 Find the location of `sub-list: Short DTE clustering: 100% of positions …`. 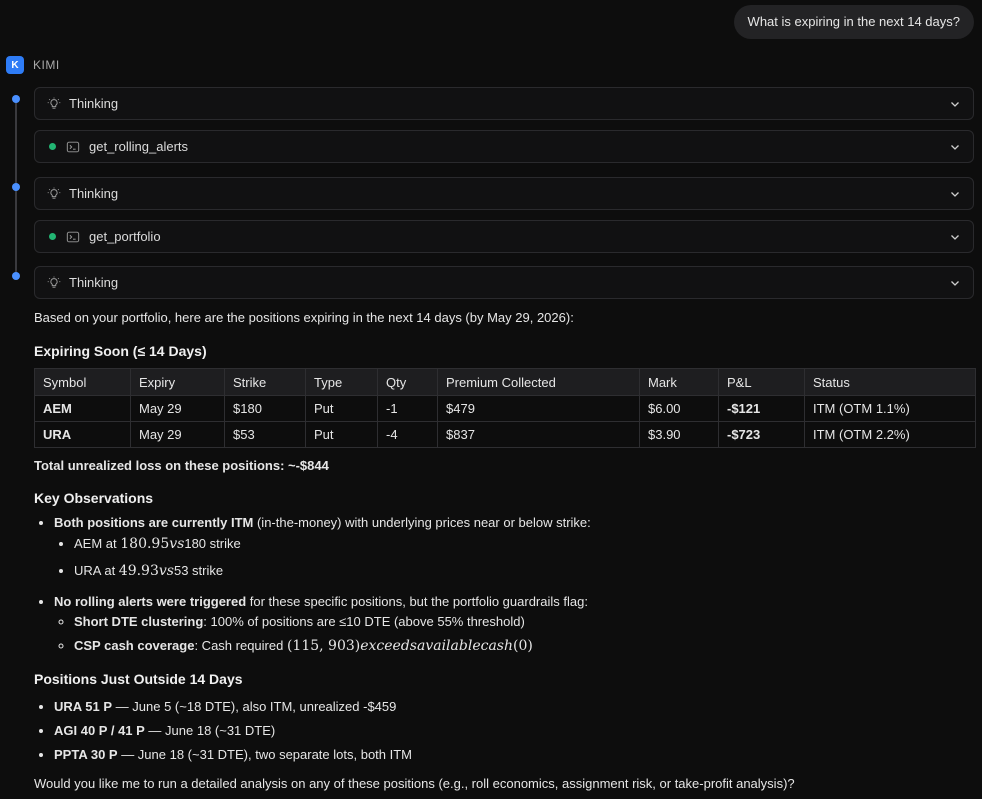

sub-list: Short DTE clustering: 100% of positions … is located at coordinates (514, 634).